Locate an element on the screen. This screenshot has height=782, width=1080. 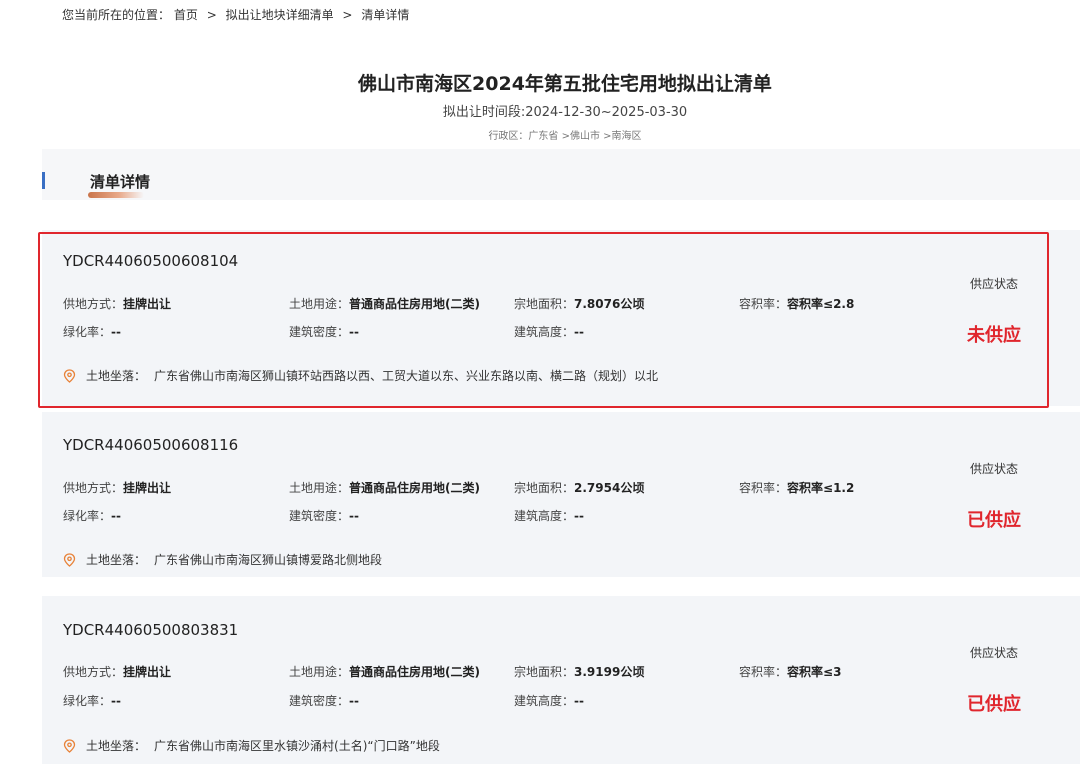
parcel-location: 土地坐落： 广东省佛山市南海区里水镇沙涌村(土名)“门口路”地段 is located at coordinates (251, 745).